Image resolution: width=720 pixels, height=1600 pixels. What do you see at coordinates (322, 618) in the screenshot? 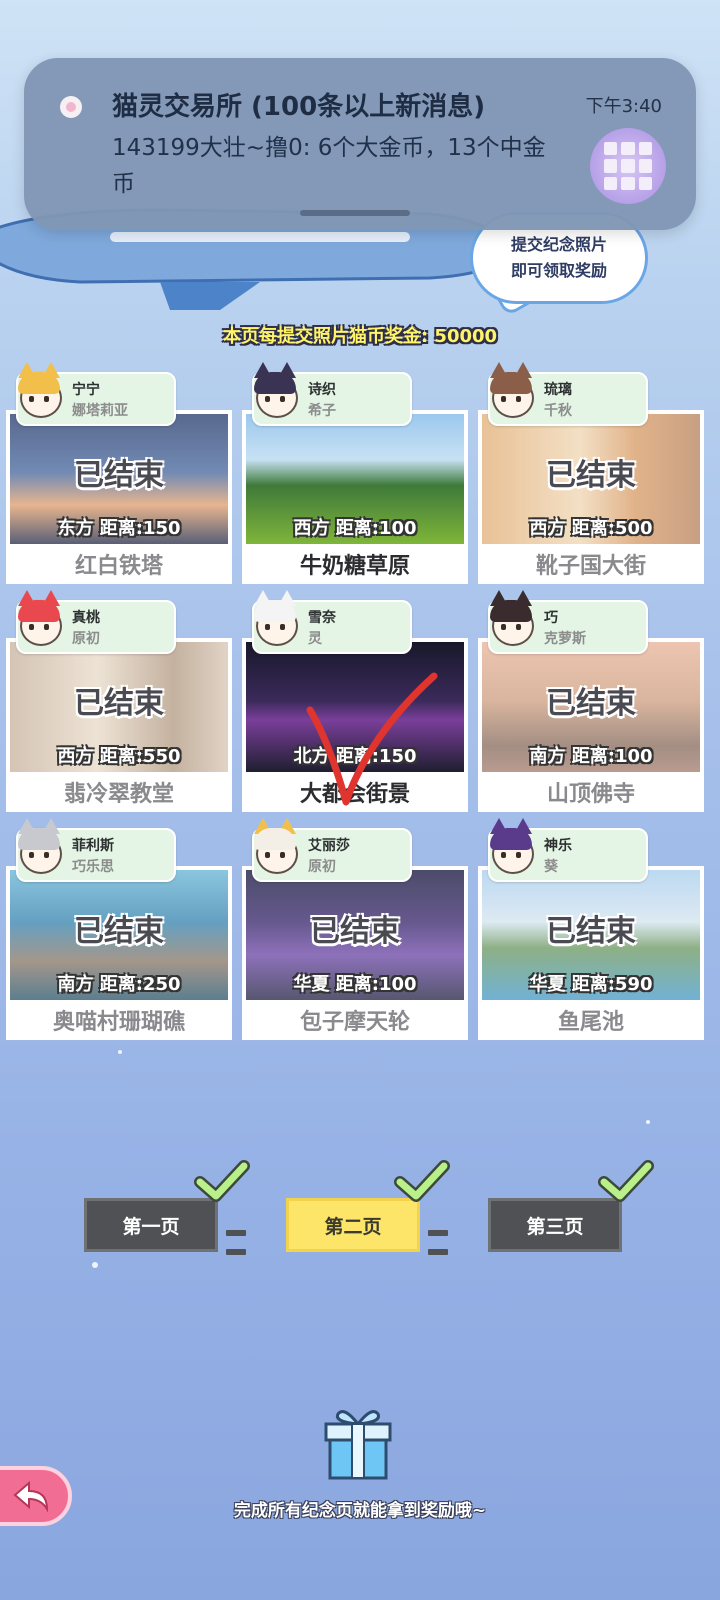
I see `character-name: 雪奈` at bounding box center [322, 618].